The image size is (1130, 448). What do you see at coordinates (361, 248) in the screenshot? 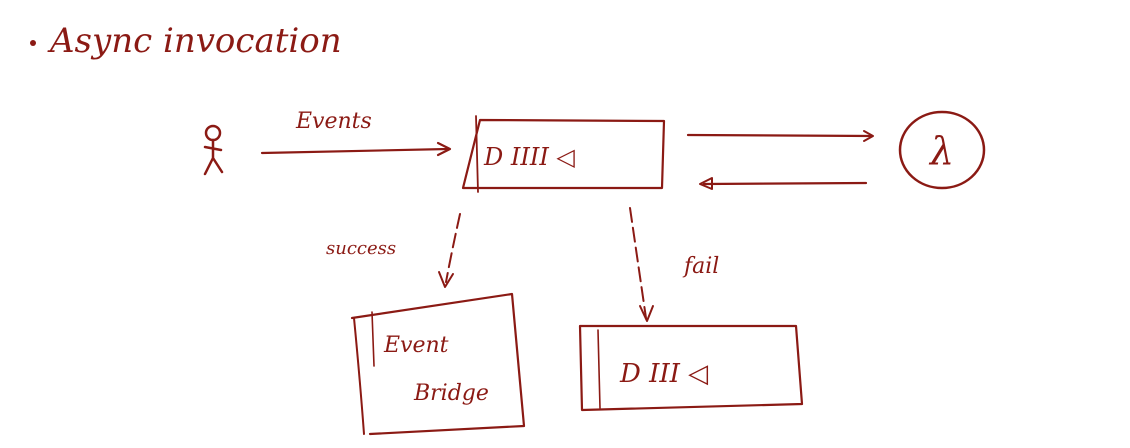
I see `success-label: success` at bounding box center [361, 248].